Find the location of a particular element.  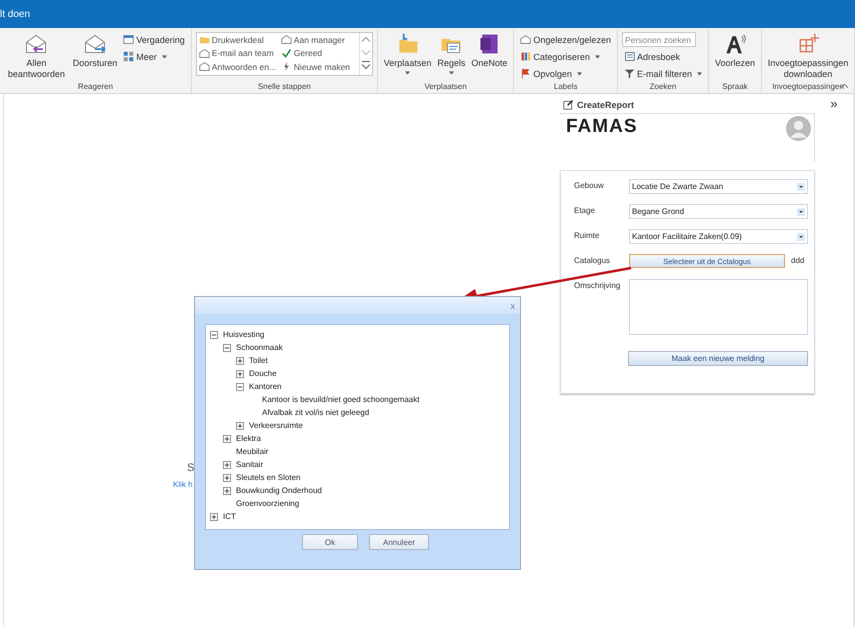

tree-item: Huisvesting is located at coordinates (243, 334).